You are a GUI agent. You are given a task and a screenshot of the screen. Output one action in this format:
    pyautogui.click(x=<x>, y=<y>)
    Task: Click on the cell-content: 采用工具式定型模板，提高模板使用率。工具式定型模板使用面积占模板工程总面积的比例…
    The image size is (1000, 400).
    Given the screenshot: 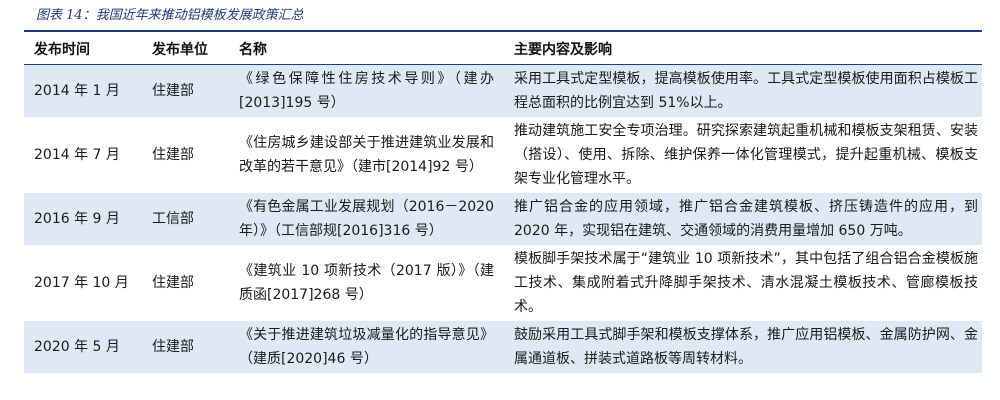 What is the action you would take?
    pyautogui.click(x=743, y=90)
    